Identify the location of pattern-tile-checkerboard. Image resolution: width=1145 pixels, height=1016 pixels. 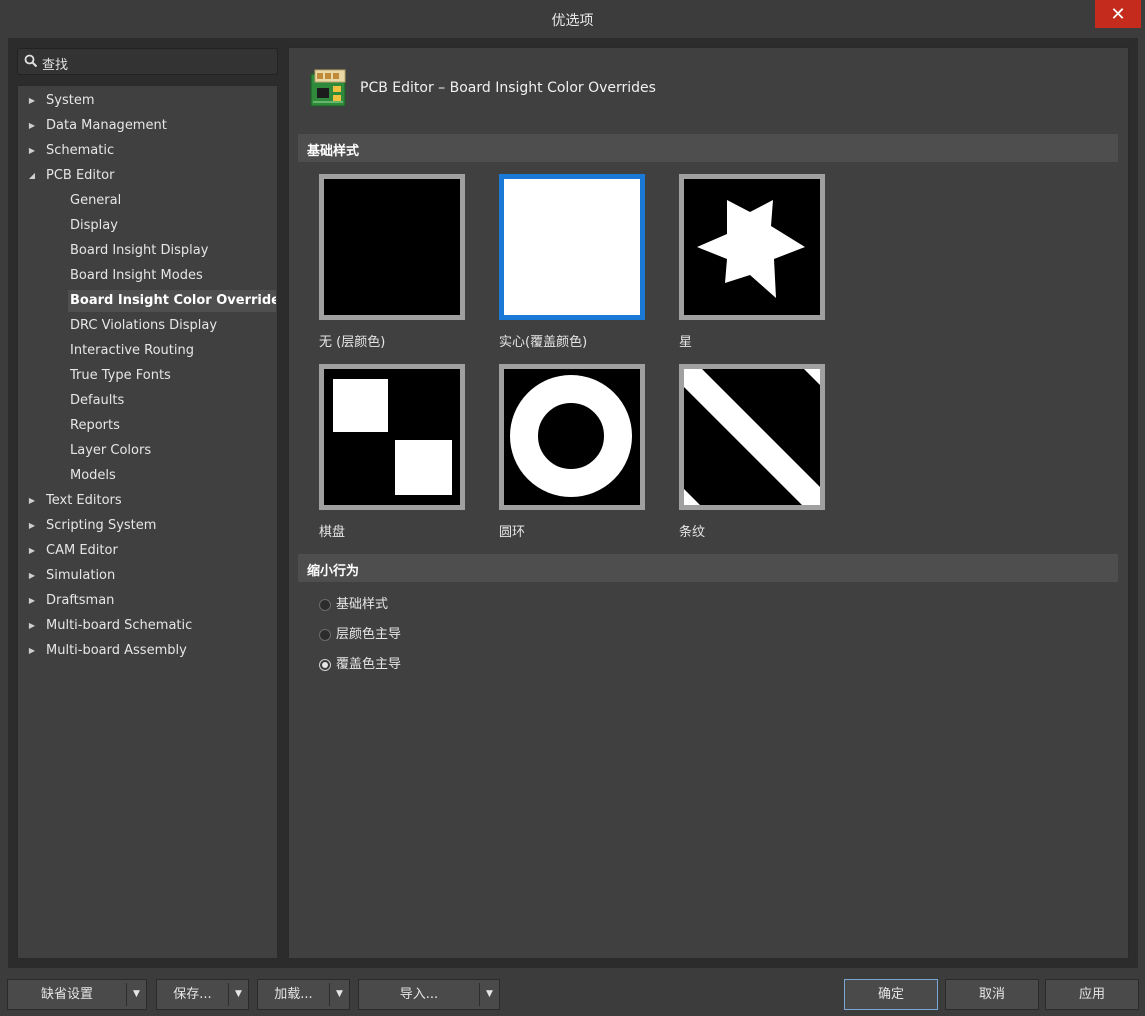
(392, 437).